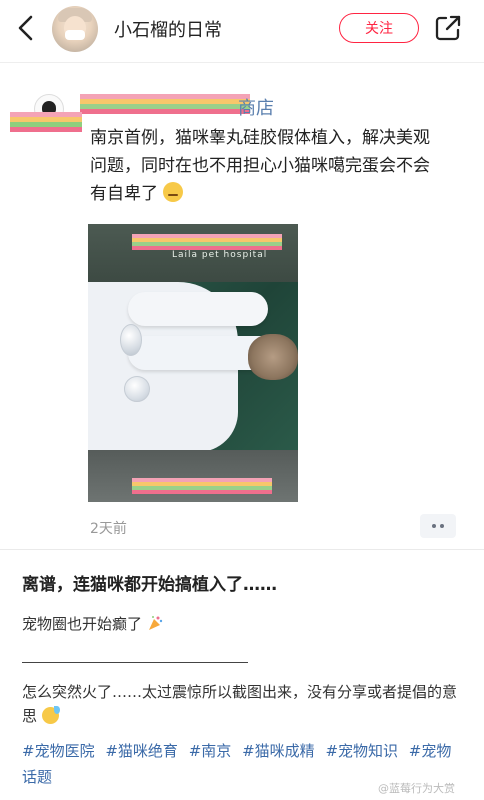 The width and height of the screenshot is (484, 800). I want to click on share-icon, so click(448, 28).